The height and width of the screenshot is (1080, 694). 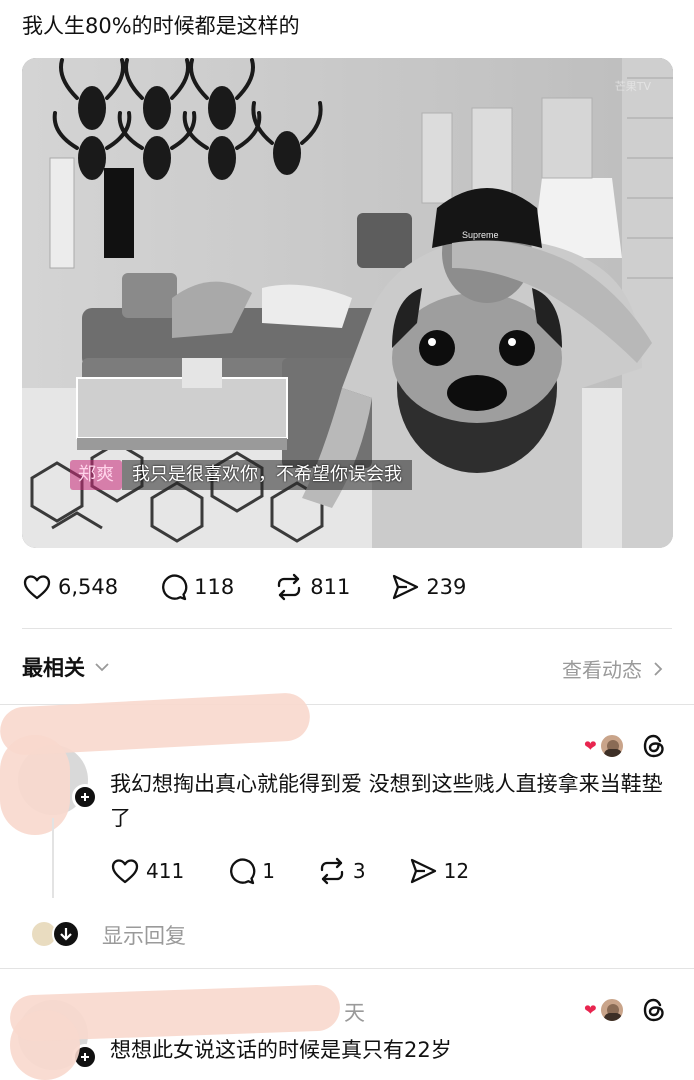 I want to click on comment-count: 118, so click(x=214, y=587).